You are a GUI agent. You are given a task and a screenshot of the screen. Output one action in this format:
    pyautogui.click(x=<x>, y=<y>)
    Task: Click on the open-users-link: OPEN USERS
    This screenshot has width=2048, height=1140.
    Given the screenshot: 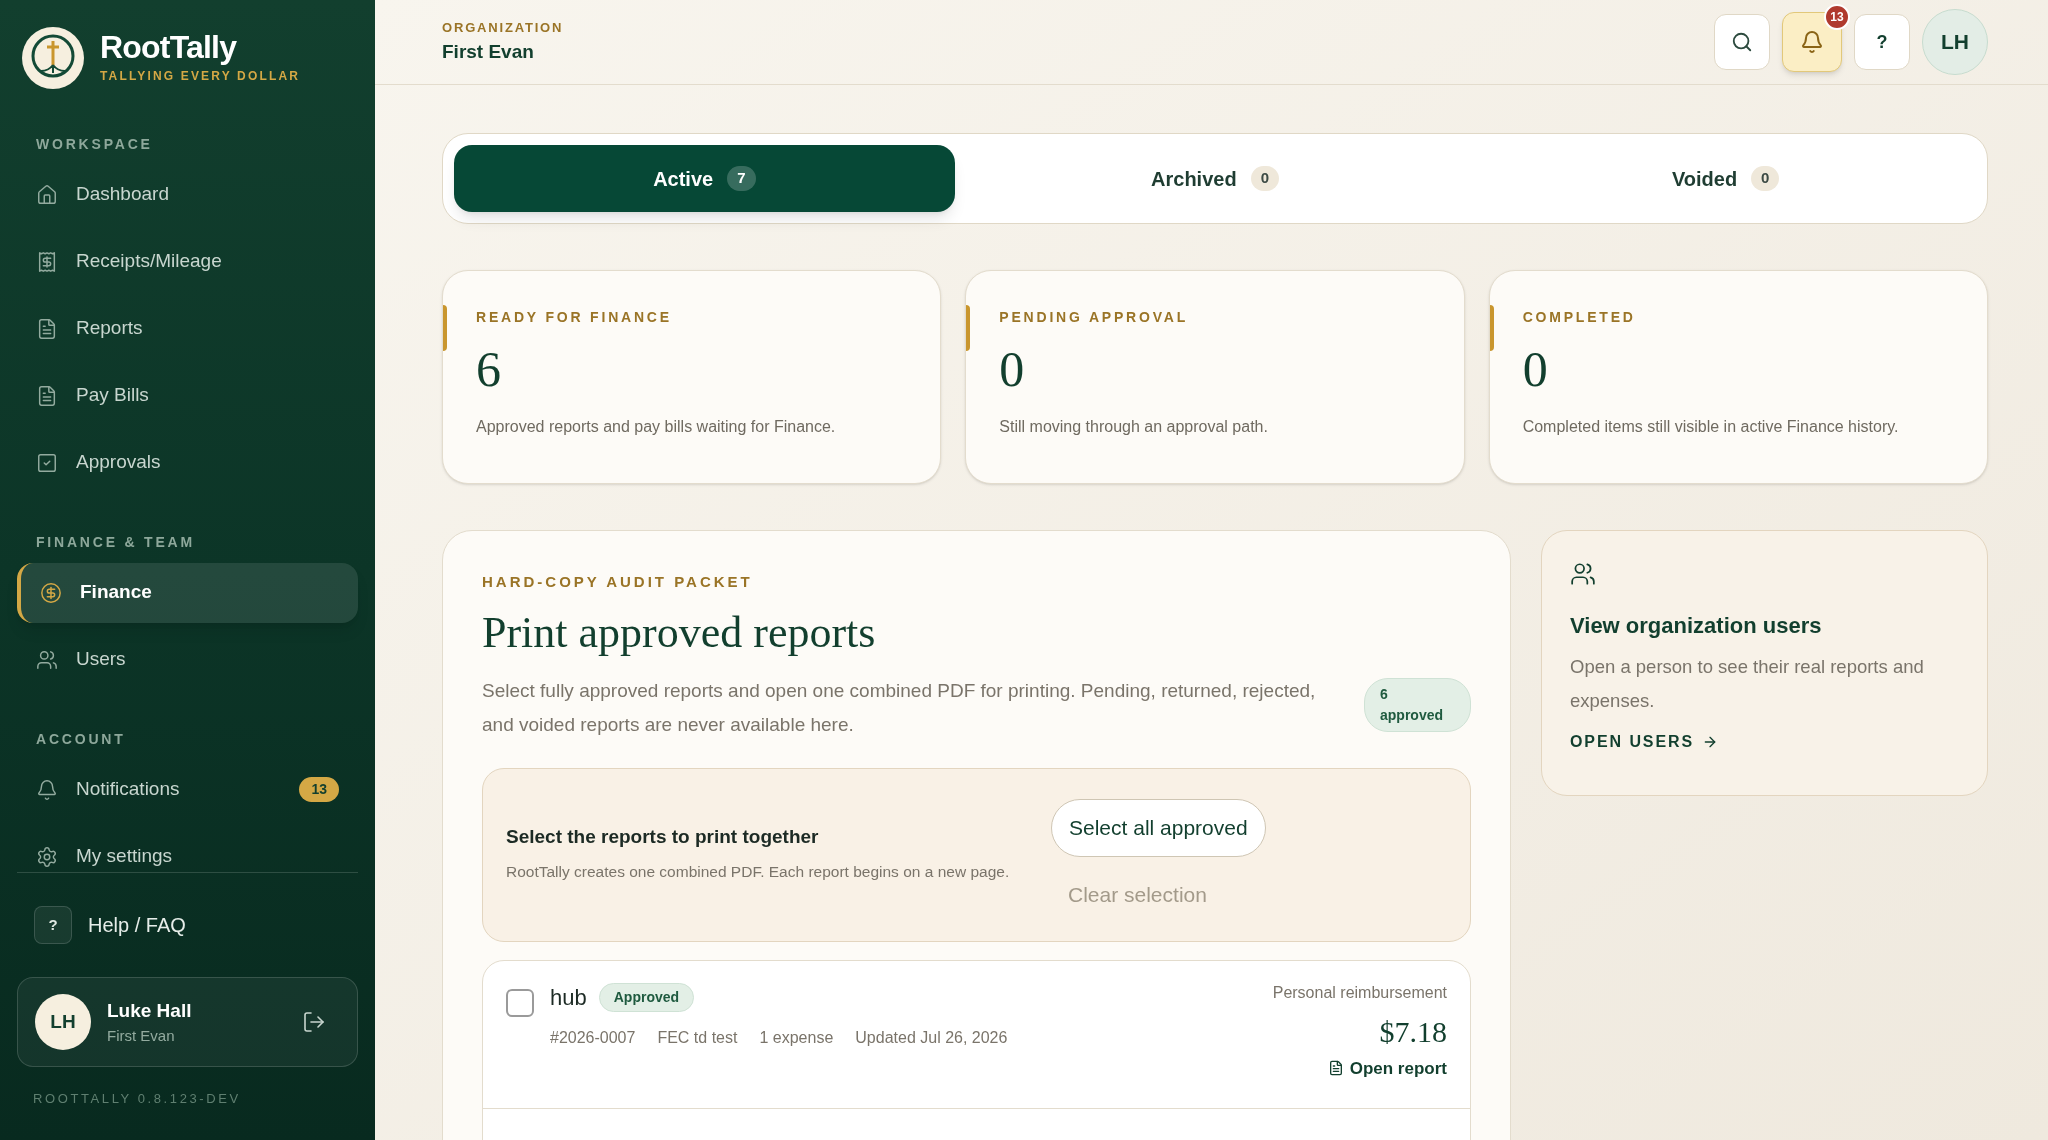 What is the action you would take?
    pyautogui.click(x=1764, y=742)
    